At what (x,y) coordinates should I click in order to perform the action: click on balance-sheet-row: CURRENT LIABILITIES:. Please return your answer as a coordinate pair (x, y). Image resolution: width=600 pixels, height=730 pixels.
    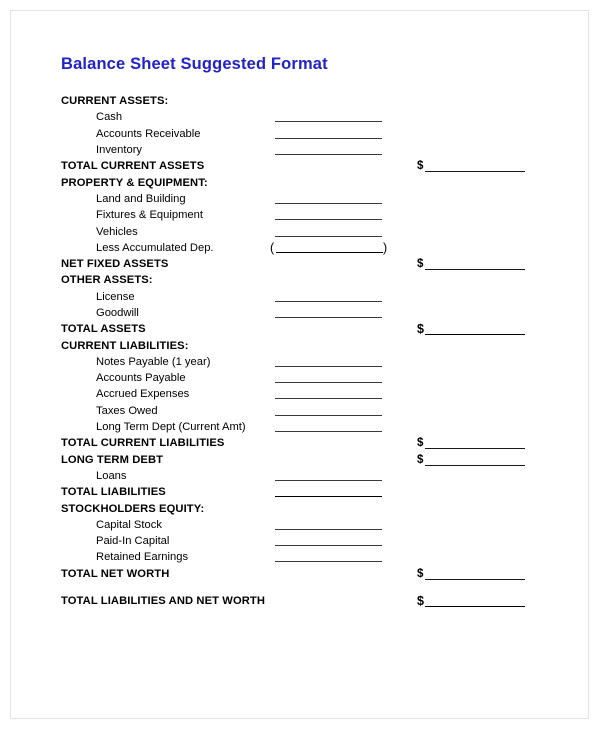
    Looking at the image, I should click on (300, 345).